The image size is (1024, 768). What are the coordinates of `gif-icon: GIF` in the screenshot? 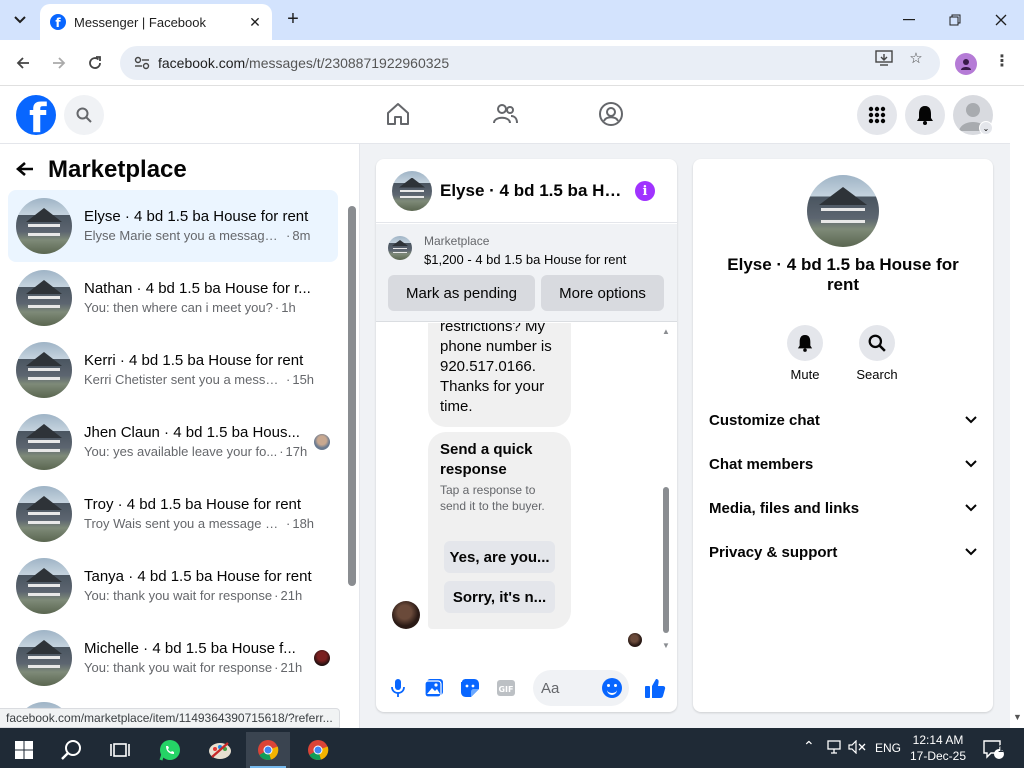 It's located at (506, 688).